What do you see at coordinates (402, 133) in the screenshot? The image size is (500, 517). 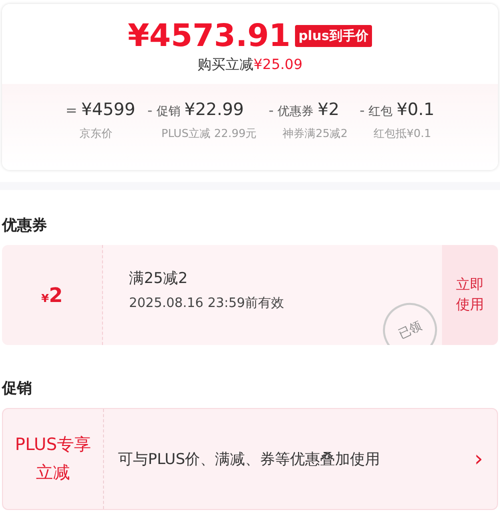 I see `breakdown-note: 红包抵¥0.1` at bounding box center [402, 133].